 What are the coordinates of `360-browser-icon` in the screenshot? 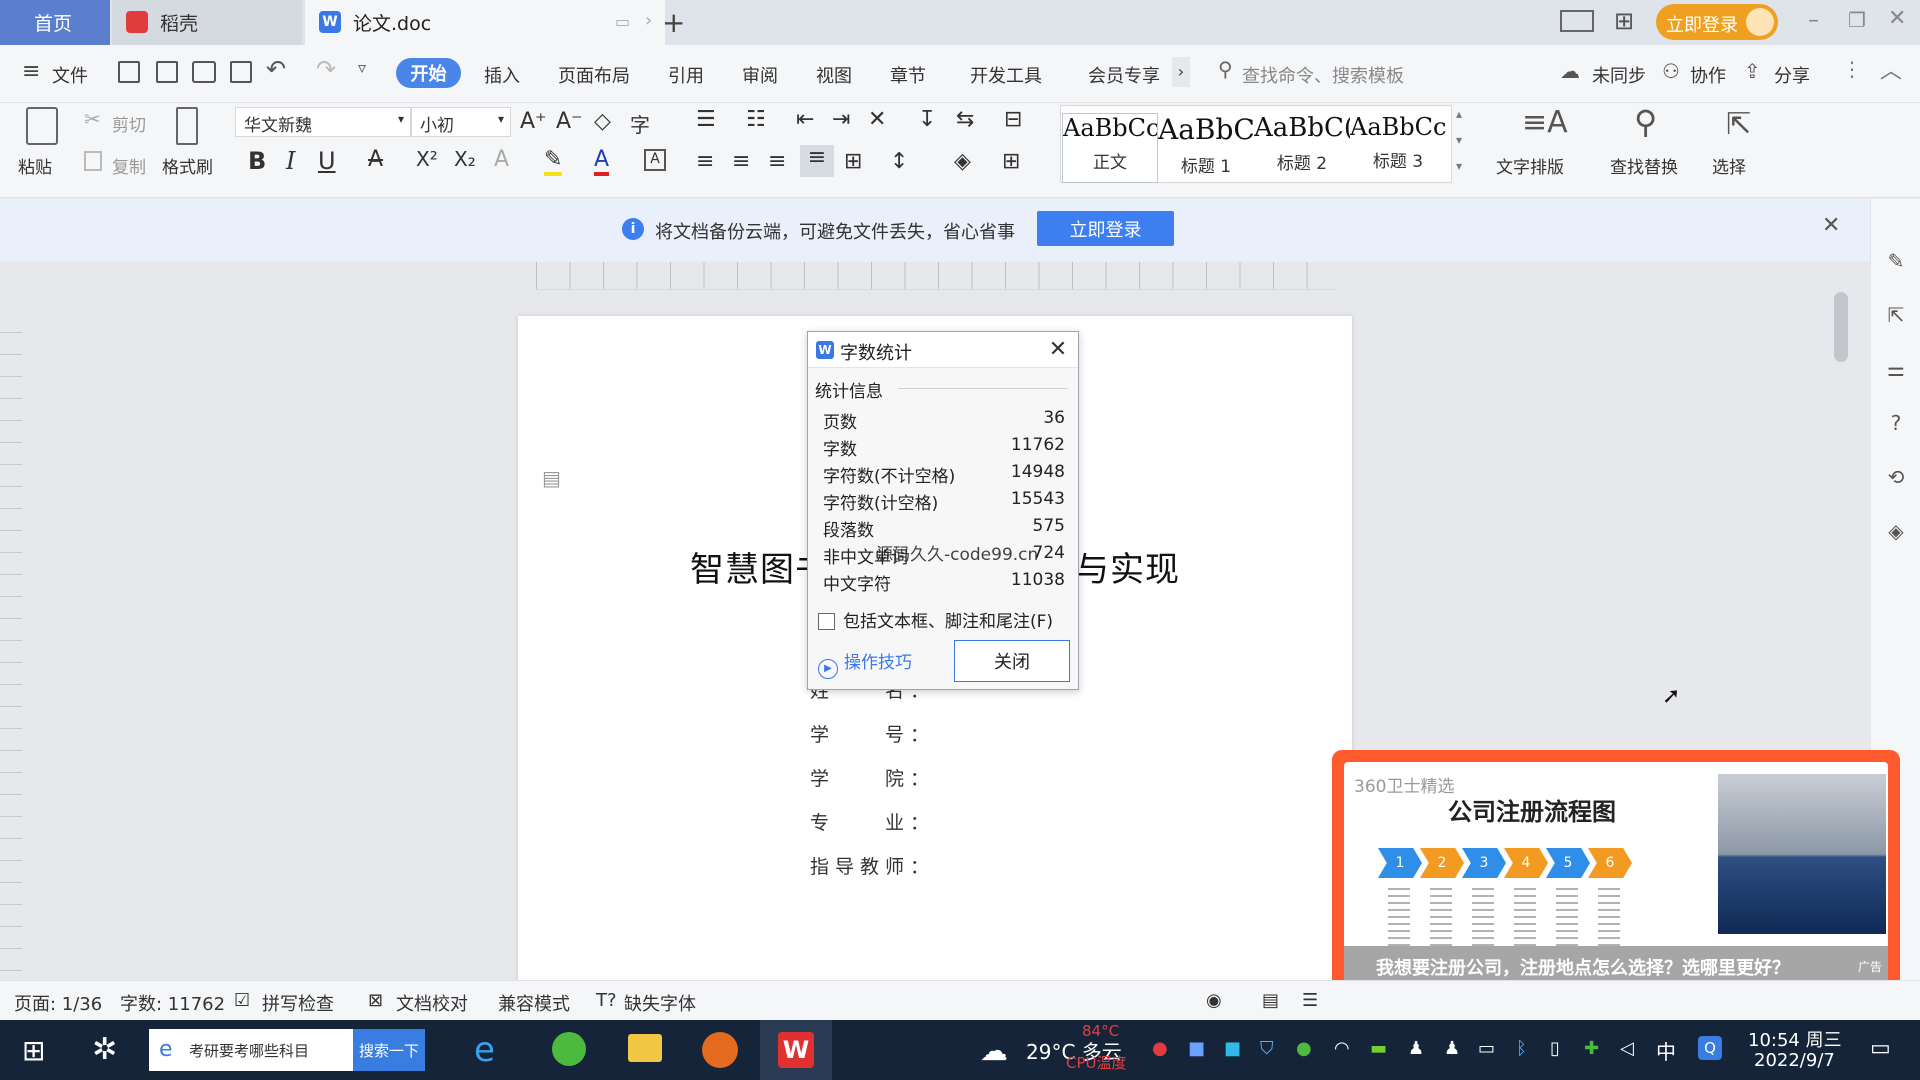 It's located at (569, 1049).